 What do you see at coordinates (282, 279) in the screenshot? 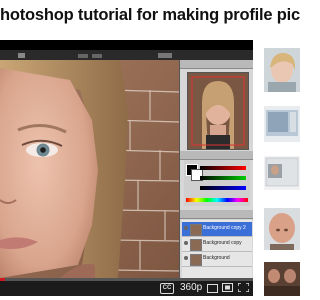
I see `people-photo-thumbnail` at bounding box center [282, 279].